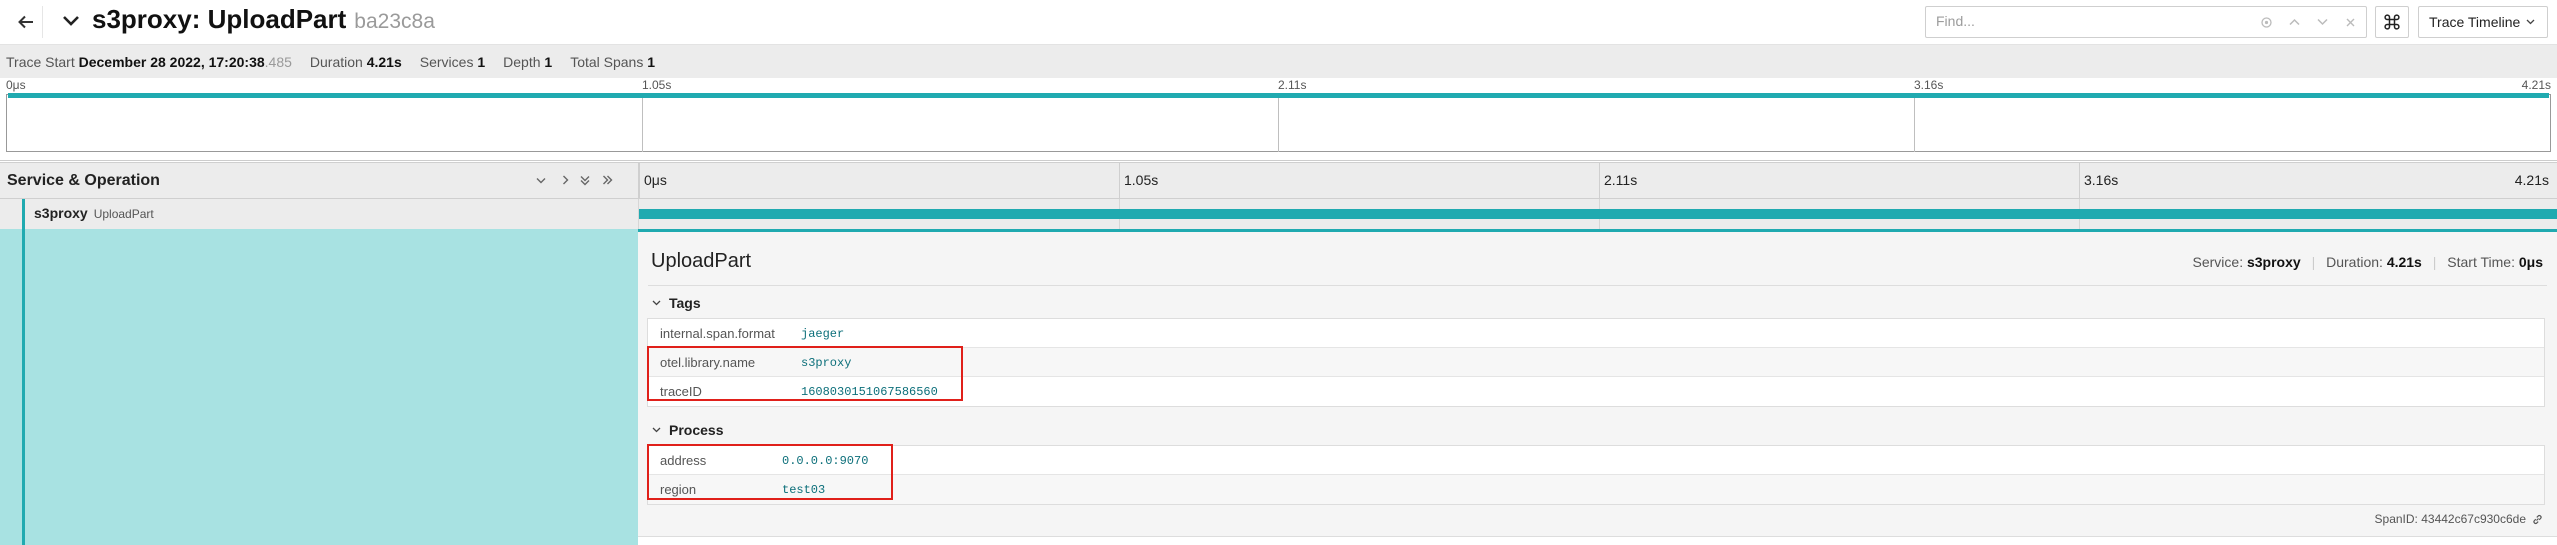 The height and width of the screenshot is (545, 2557). I want to click on process-table: address 0.0.0.0:9070 region test03, so click(1596, 475).